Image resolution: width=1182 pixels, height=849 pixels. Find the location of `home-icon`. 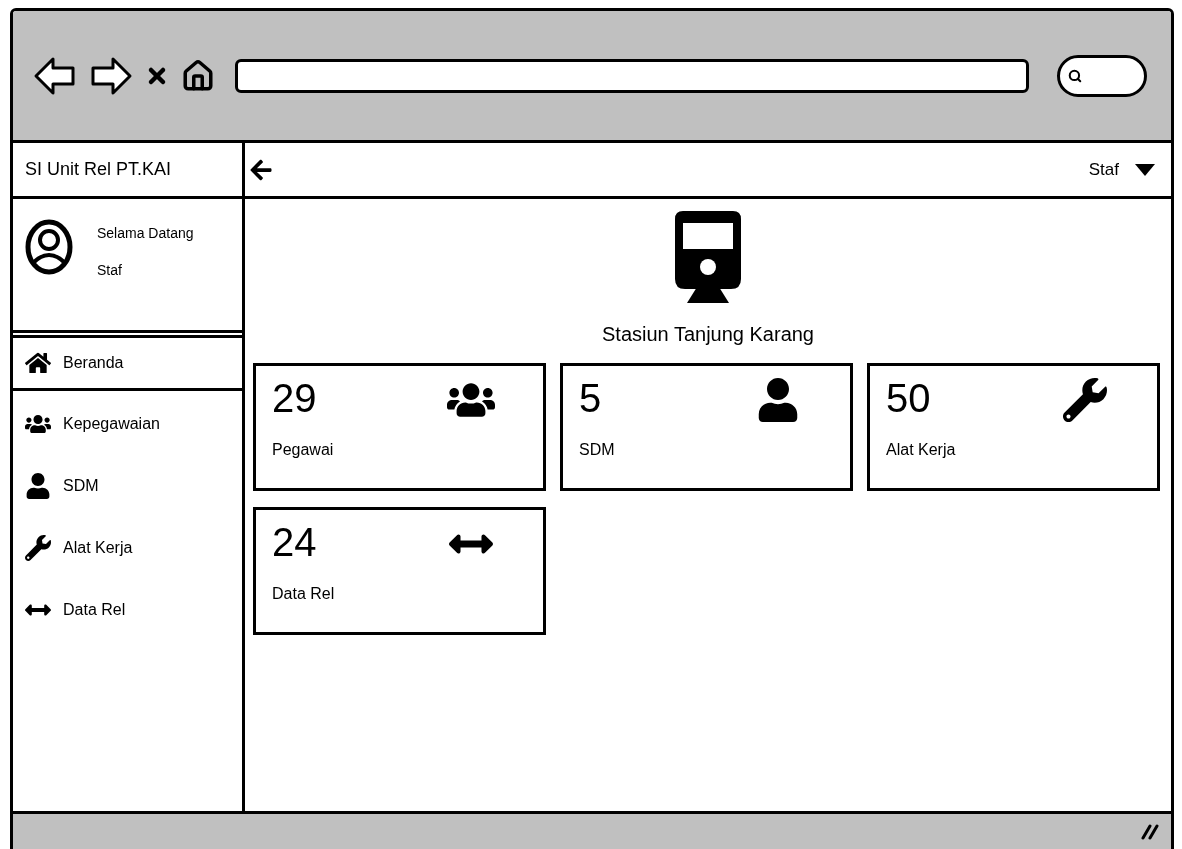

home-icon is located at coordinates (38, 363).